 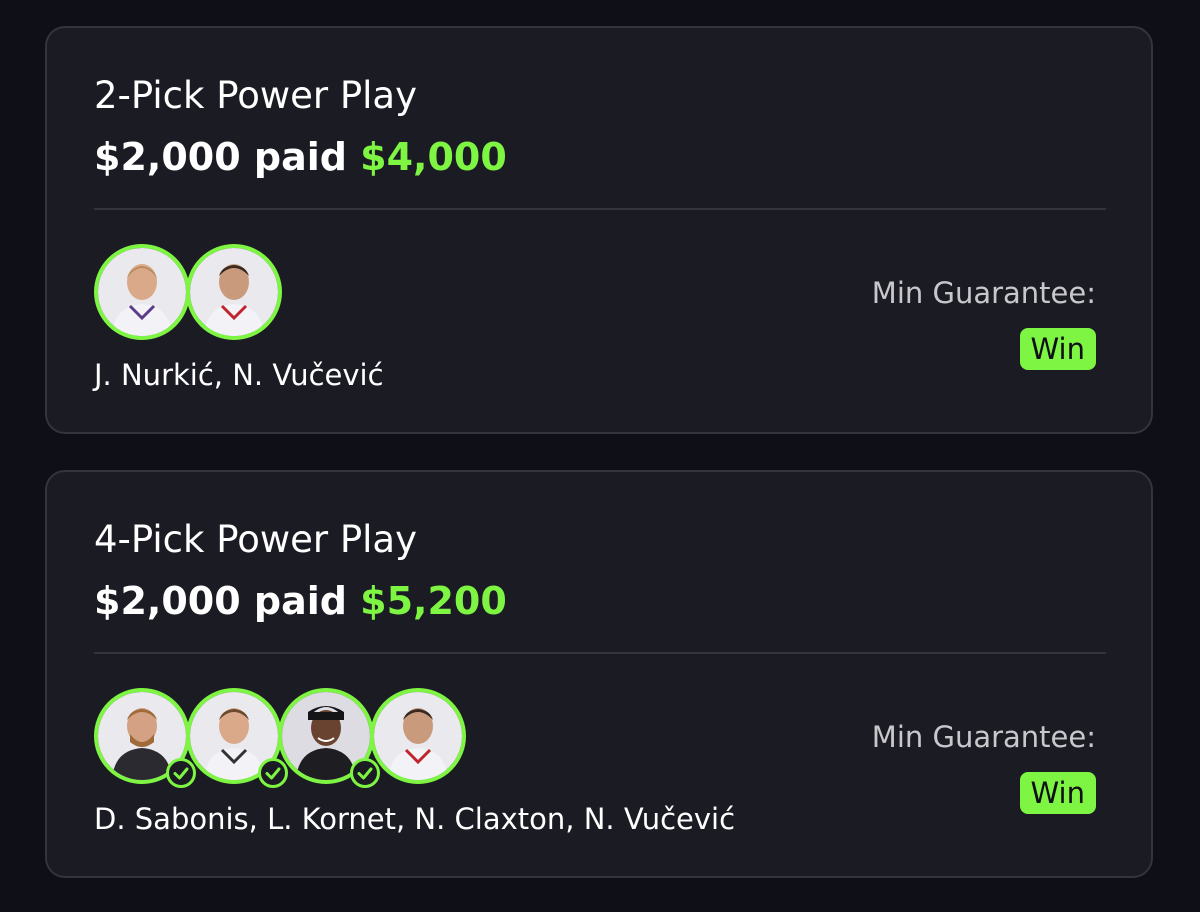 I want to click on players-list: J. Nurkić, N. Vučević, so click(x=239, y=375).